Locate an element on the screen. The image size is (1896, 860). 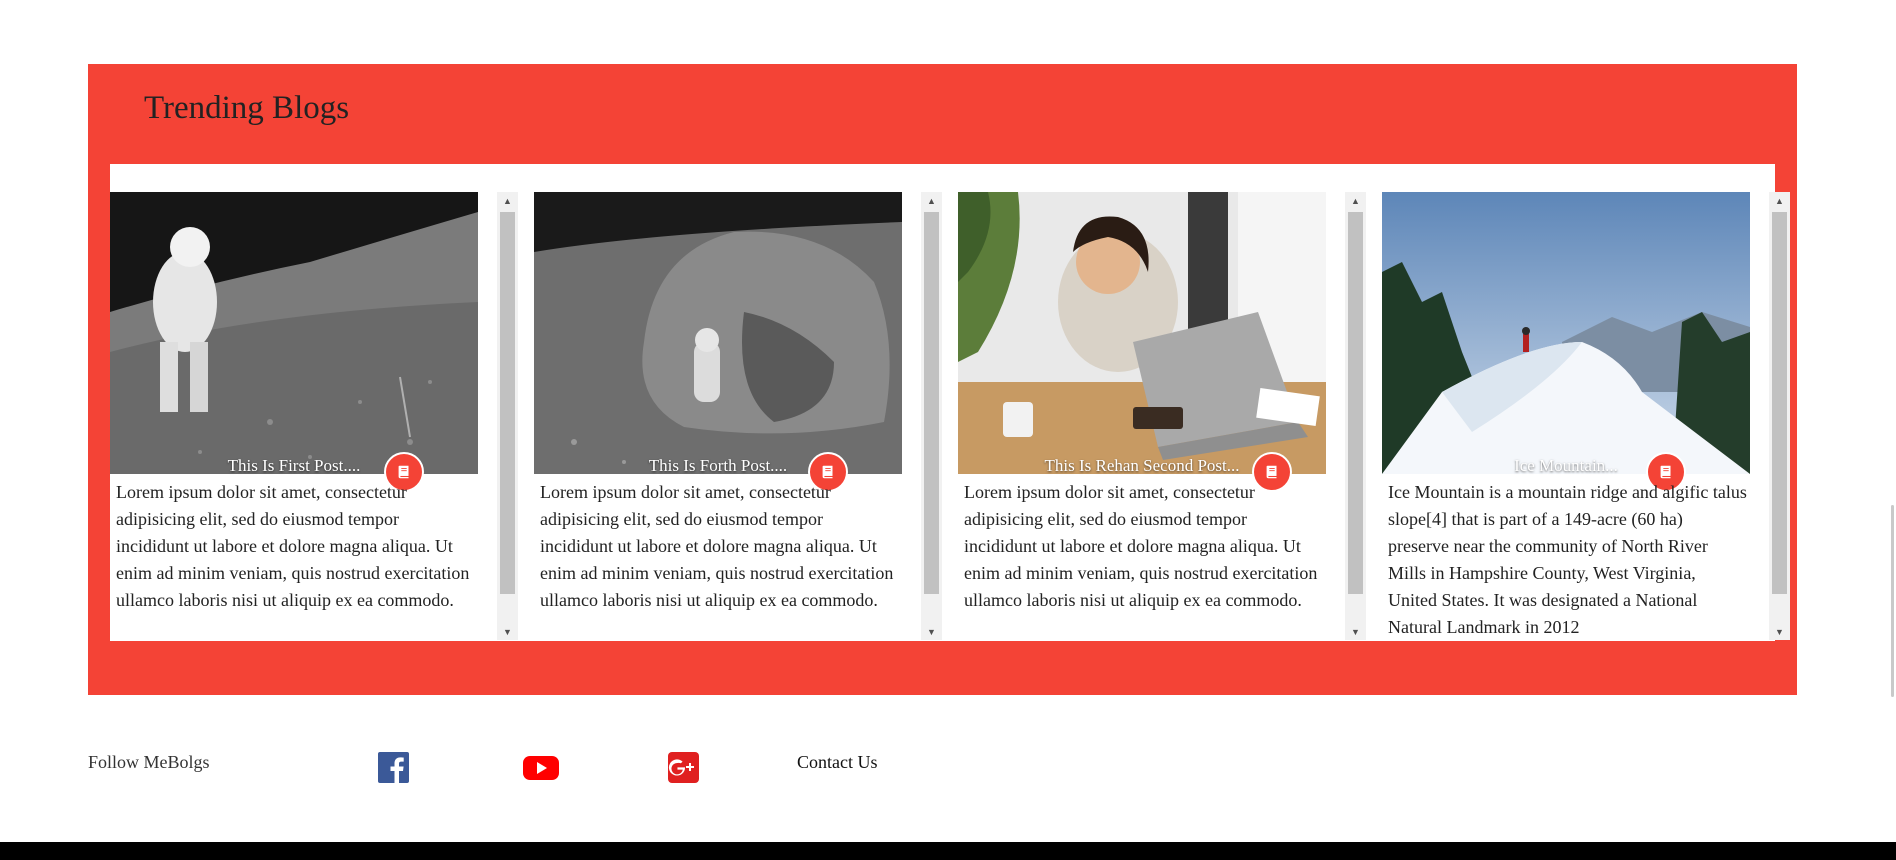
contact-us-link: Contact Us is located at coordinates (837, 762).